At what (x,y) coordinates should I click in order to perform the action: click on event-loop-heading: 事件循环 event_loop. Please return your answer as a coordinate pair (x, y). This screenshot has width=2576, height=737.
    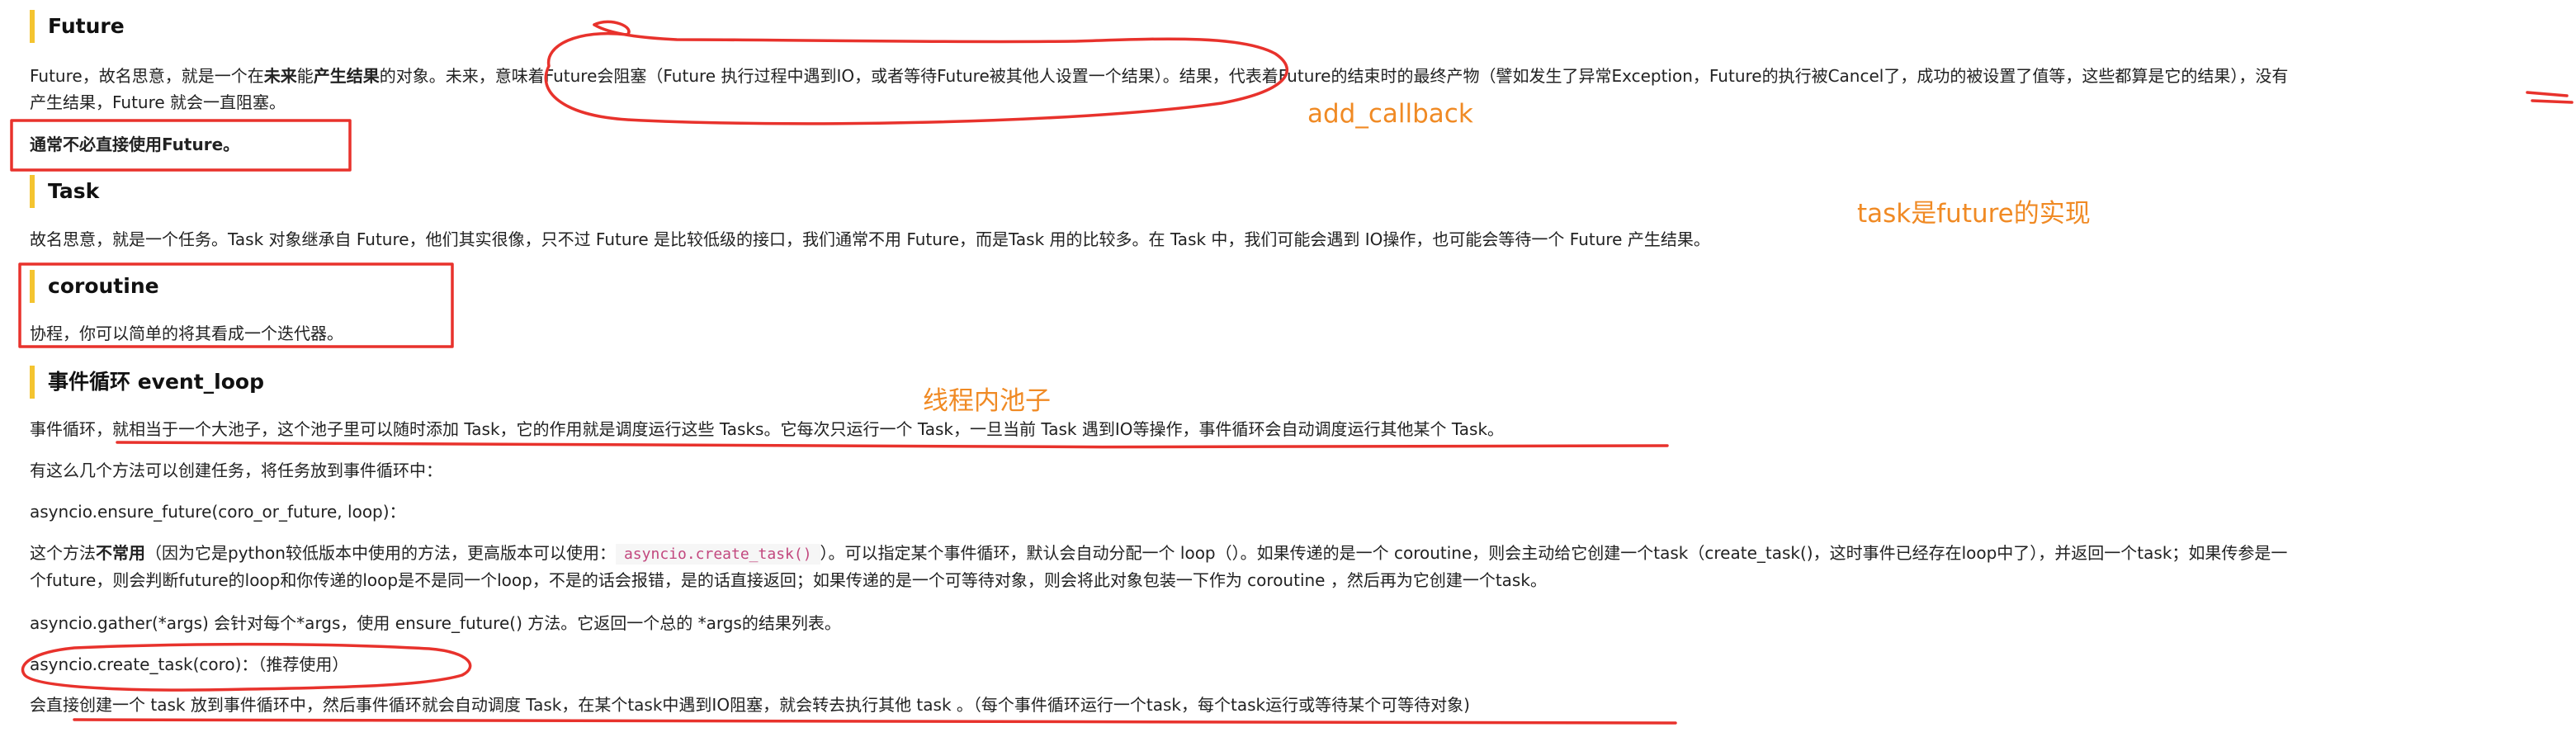
    Looking at the image, I should click on (147, 382).